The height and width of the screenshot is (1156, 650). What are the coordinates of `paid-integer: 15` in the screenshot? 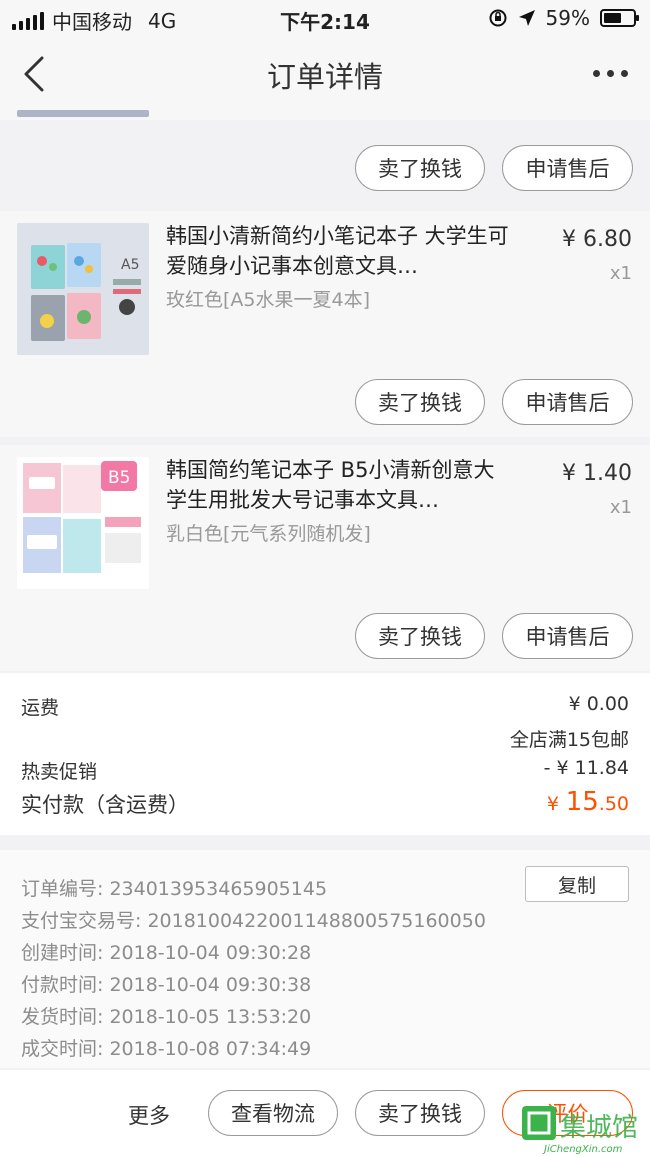 It's located at (582, 802).